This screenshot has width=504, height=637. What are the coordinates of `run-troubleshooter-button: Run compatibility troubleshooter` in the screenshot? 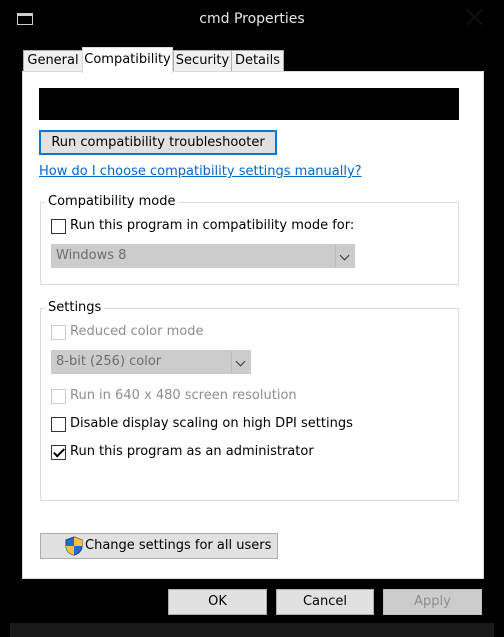 It's located at (158, 142).